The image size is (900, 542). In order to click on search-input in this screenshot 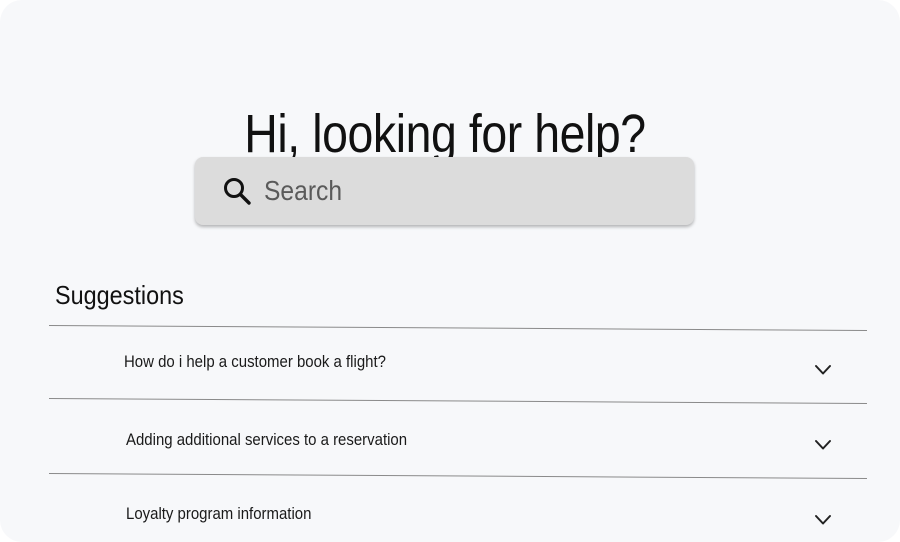, I will do `click(440, 191)`.